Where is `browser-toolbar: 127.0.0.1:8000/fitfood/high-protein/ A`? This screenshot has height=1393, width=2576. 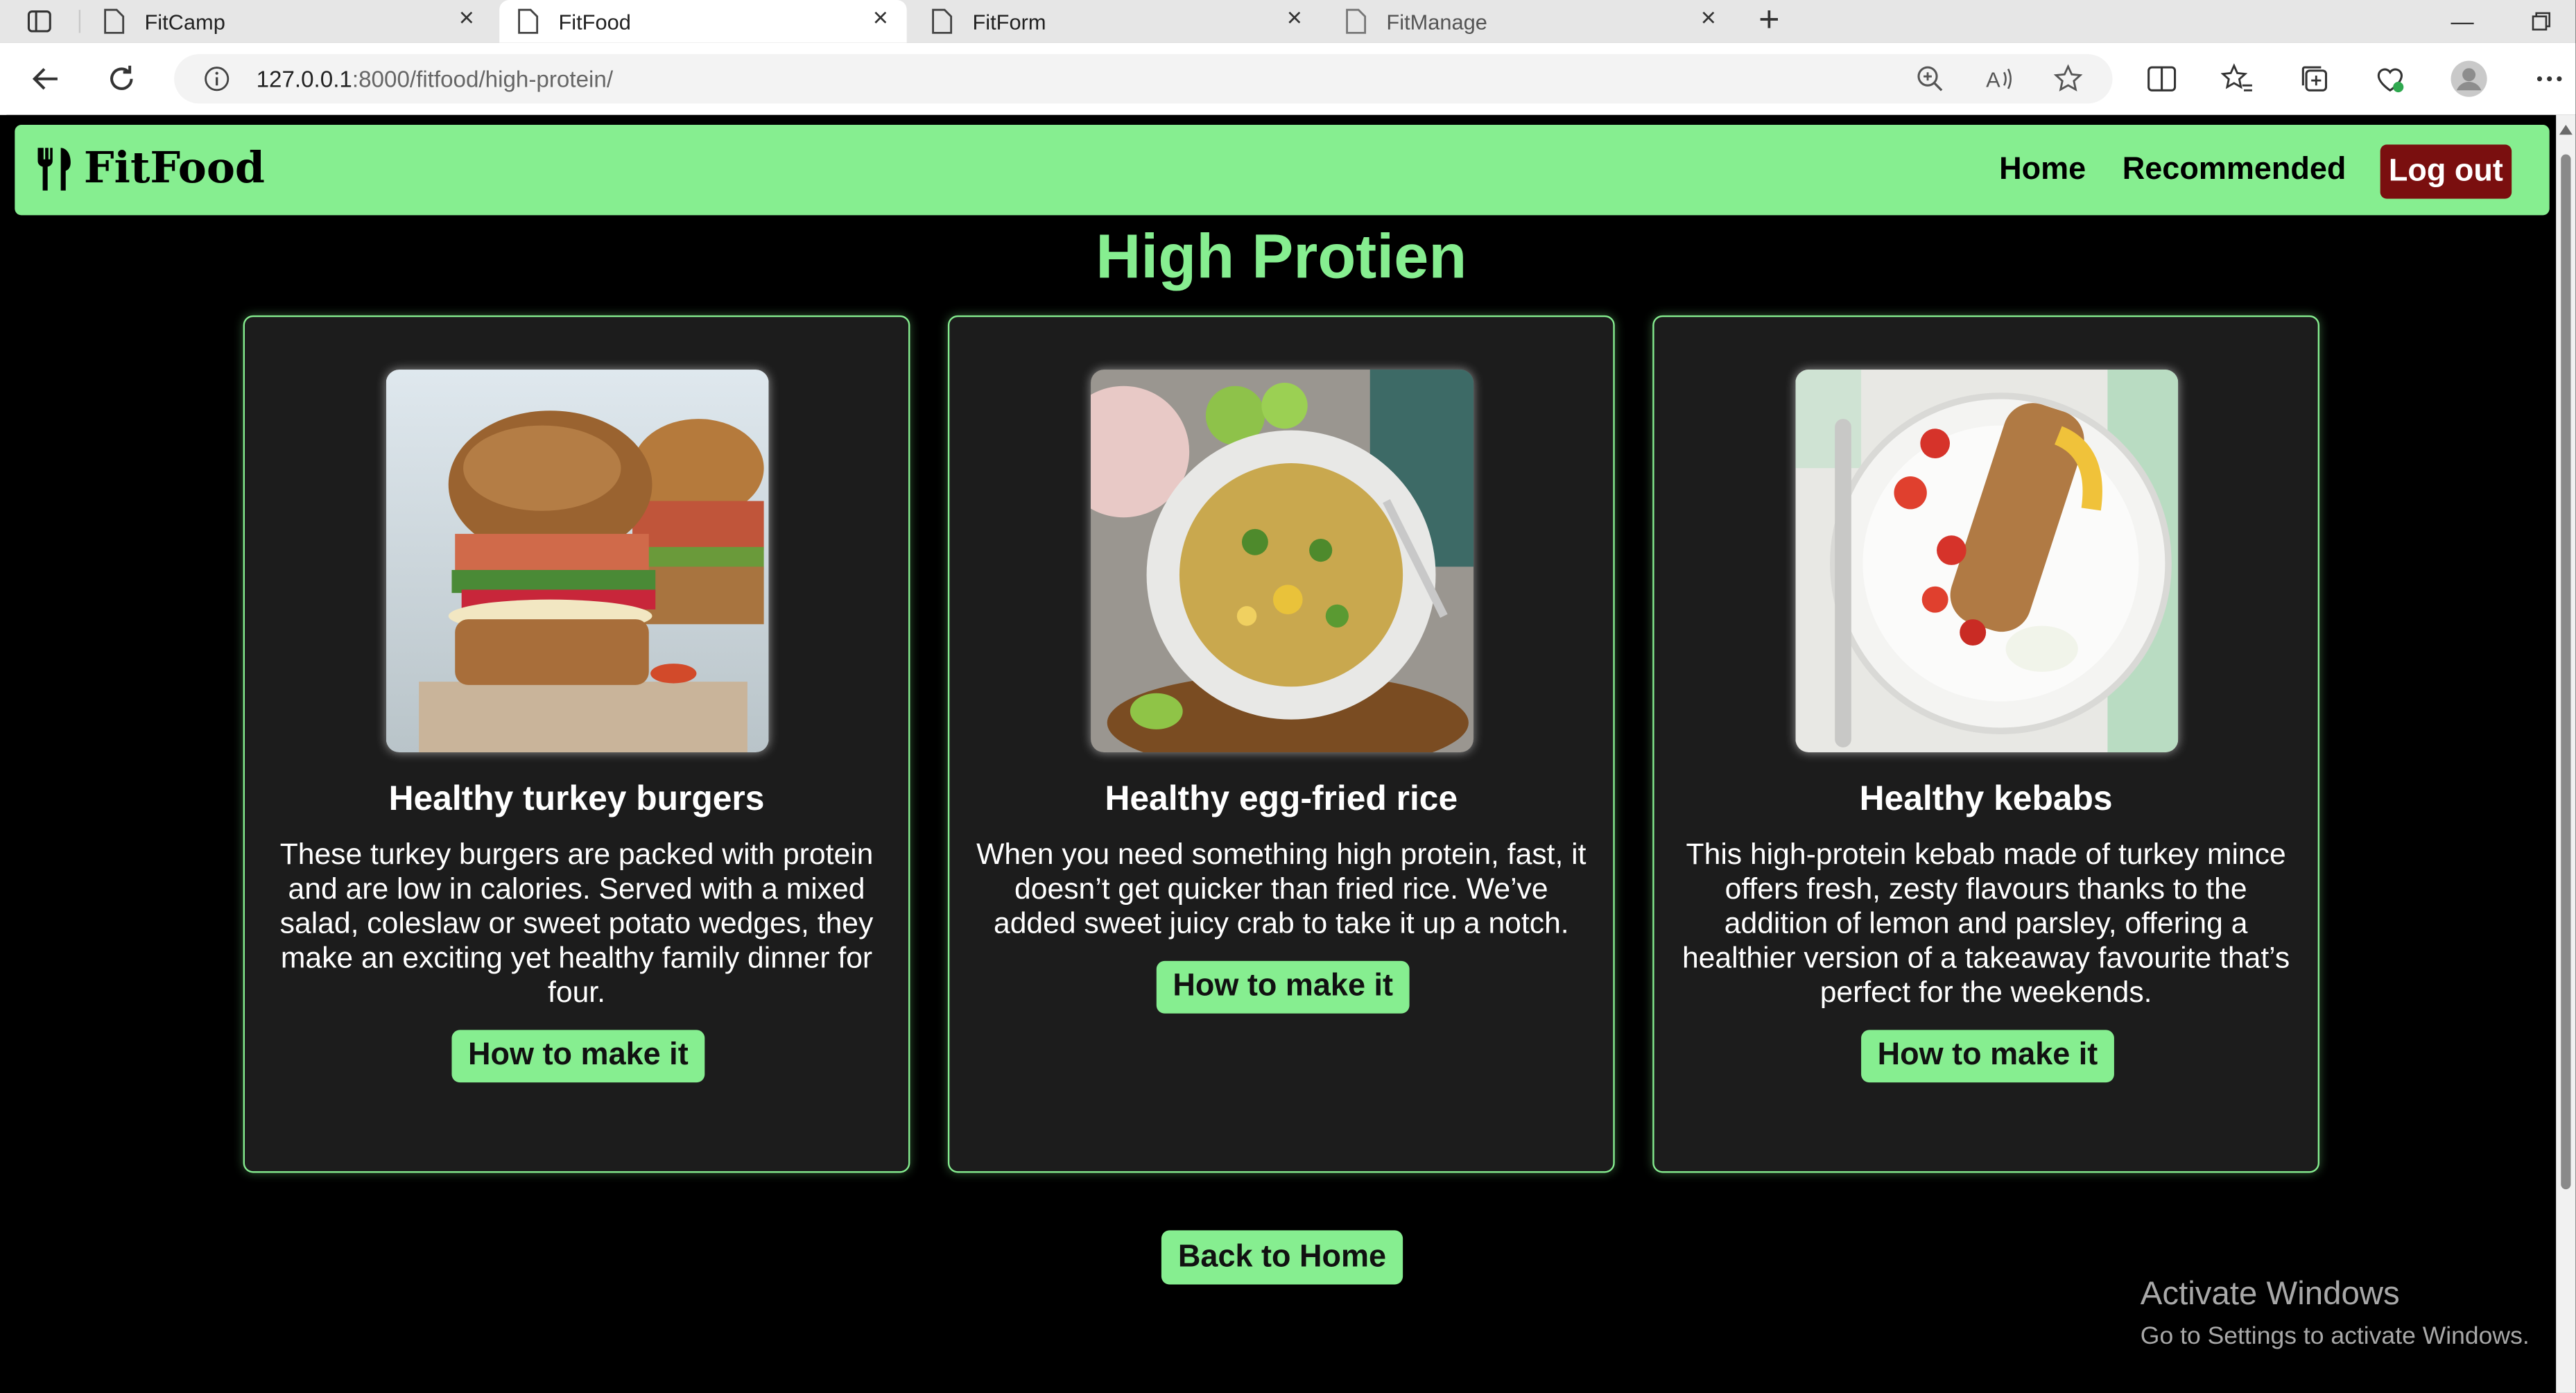 browser-toolbar: 127.0.0.1:8000/fitfood/high-protein/ A is located at coordinates (1288, 78).